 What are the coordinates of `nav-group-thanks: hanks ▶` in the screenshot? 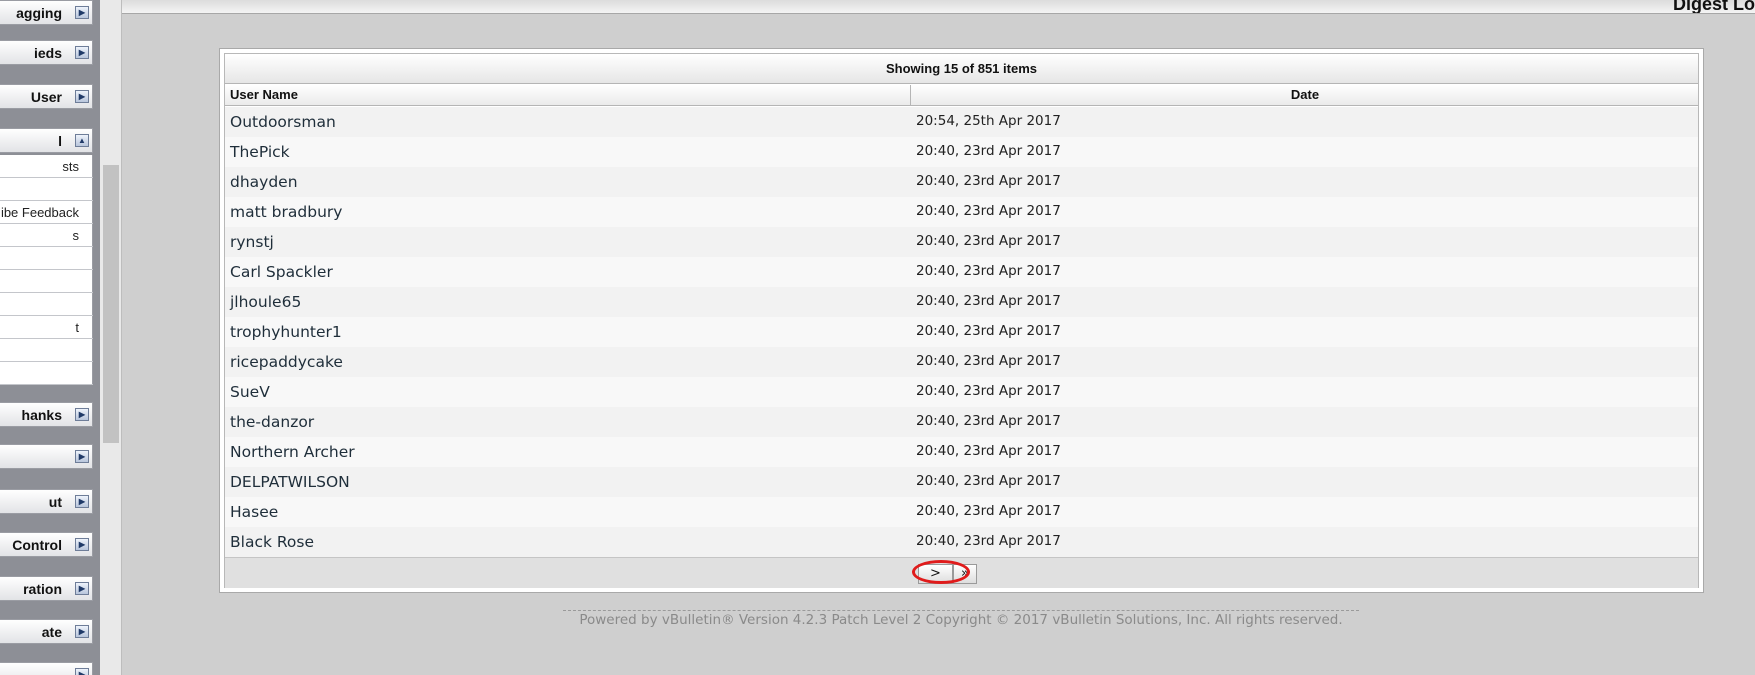 It's located at (46, 414).